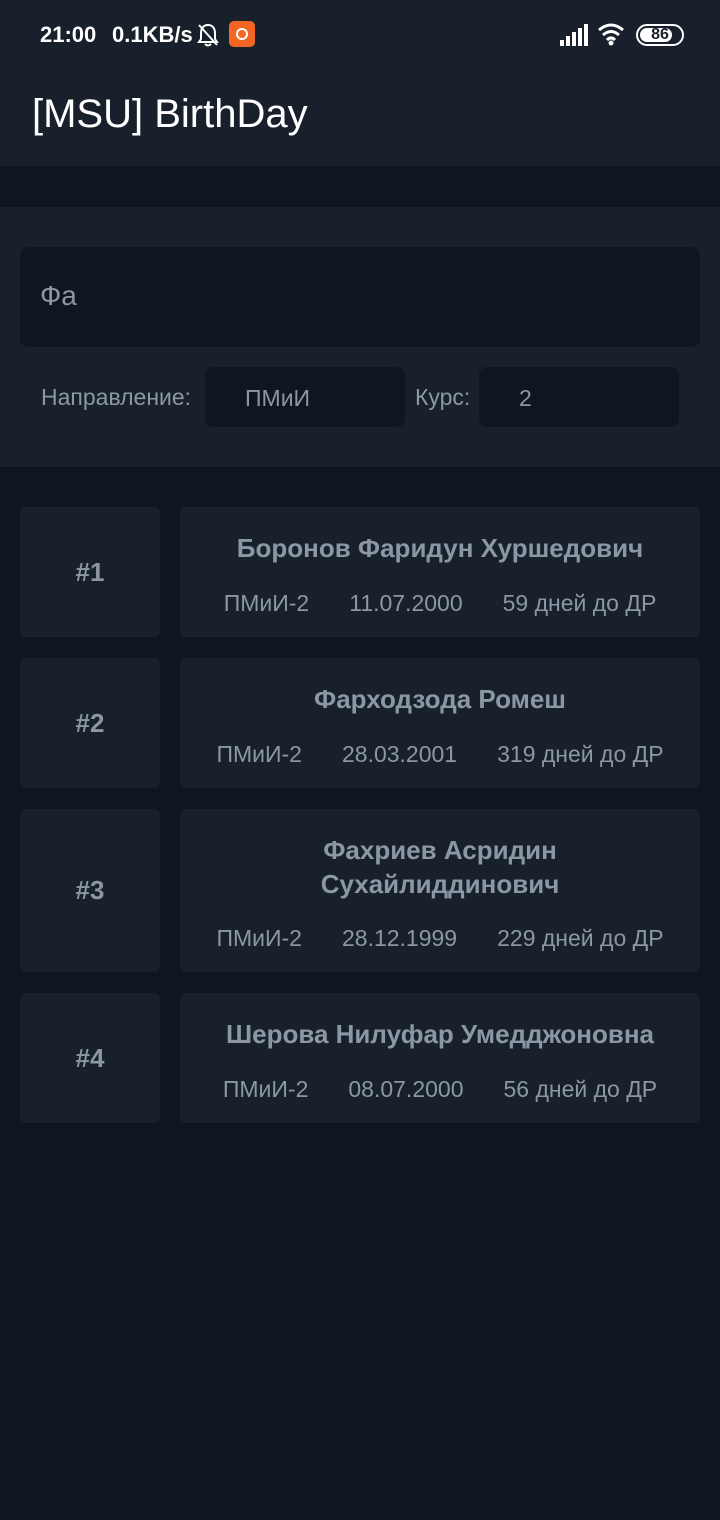  I want to click on item-number: #4, so click(90, 1058).